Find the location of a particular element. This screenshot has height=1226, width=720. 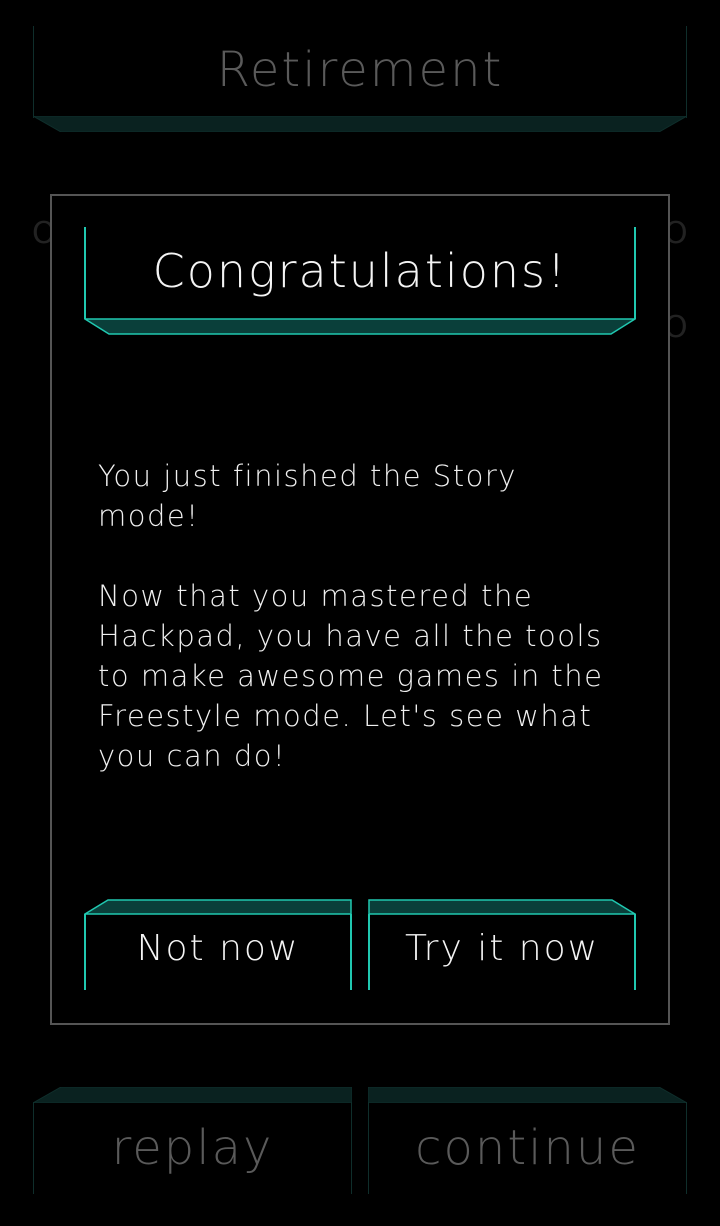

background-replay-label: replay is located at coordinates (192, 1148).